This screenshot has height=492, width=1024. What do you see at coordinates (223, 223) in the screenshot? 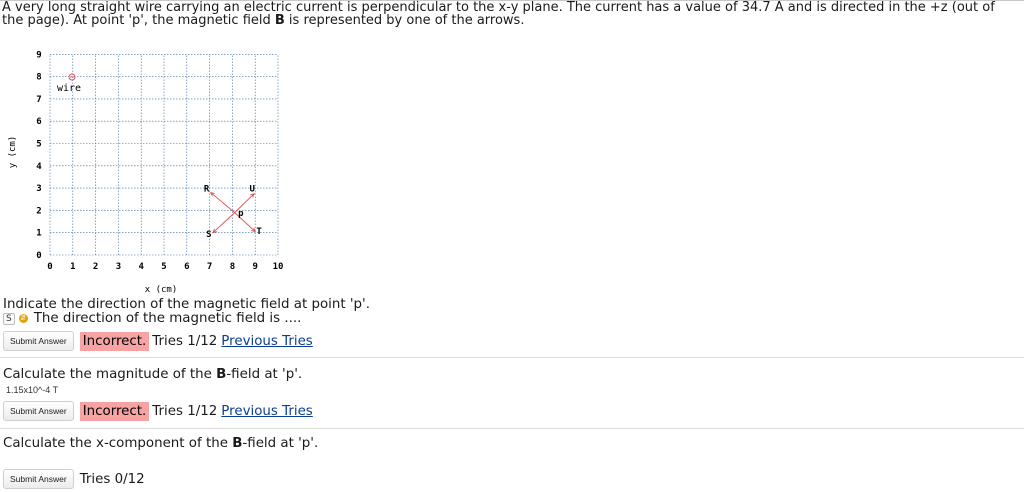
I see `arrow-S` at bounding box center [223, 223].